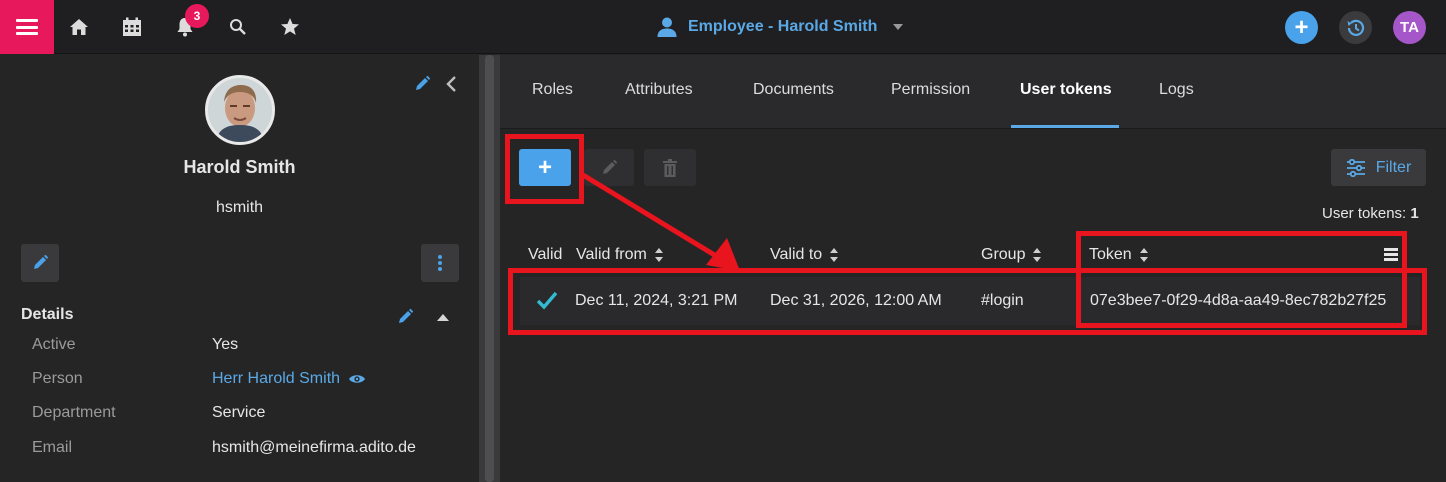 This screenshot has height=482, width=1446. Describe the element at coordinates (74, 412) in the screenshot. I see `detail-label: Department` at that location.